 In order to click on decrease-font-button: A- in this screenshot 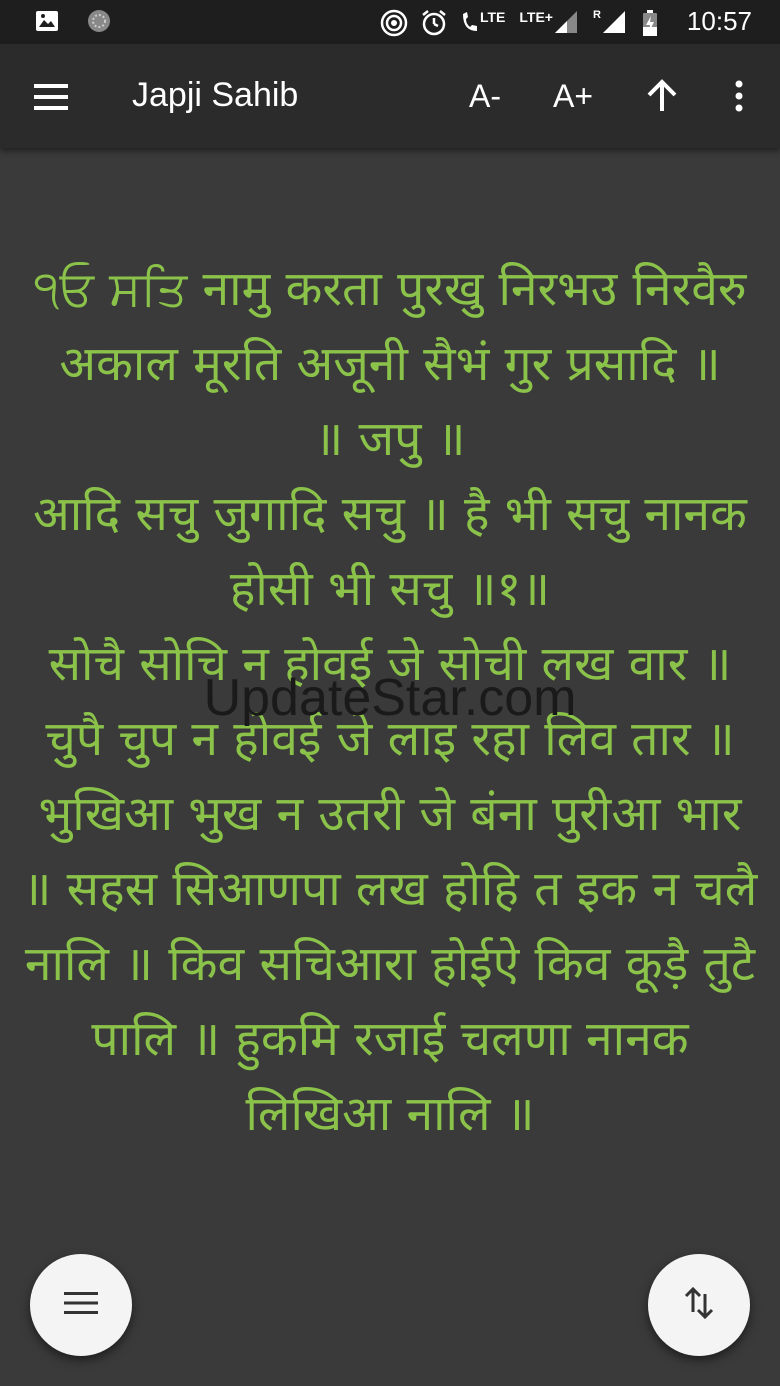, I will do `click(485, 96)`.